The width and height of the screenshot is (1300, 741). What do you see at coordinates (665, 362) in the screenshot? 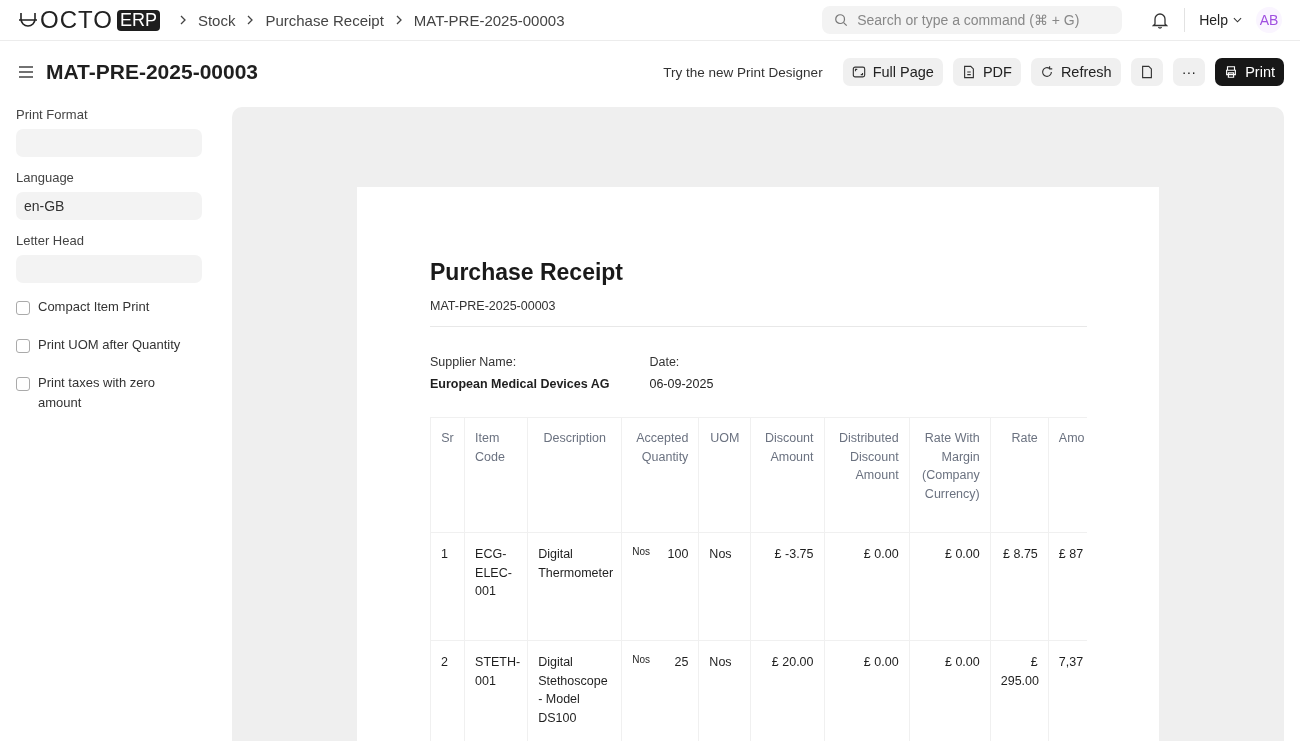
I see `date-label: Date:` at bounding box center [665, 362].